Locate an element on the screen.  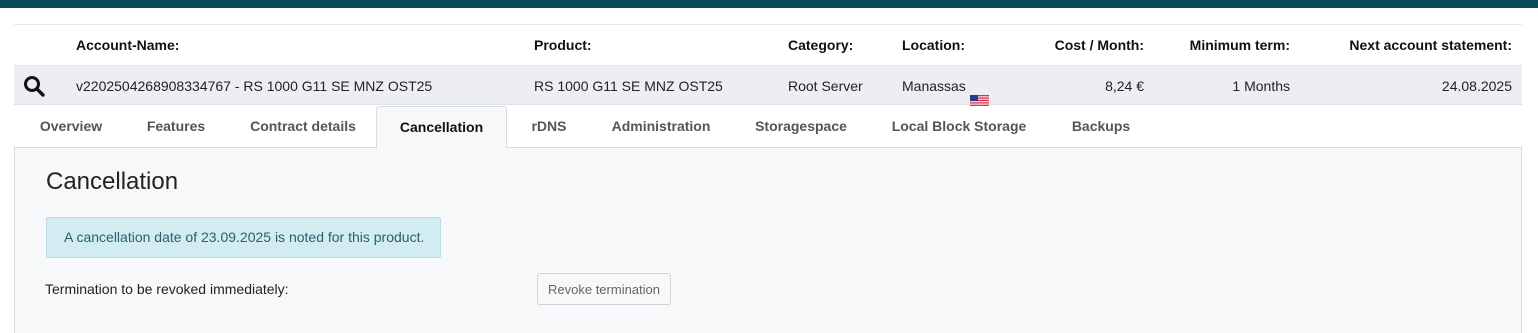
header-product: Product: is located at coordinates (563, 45).